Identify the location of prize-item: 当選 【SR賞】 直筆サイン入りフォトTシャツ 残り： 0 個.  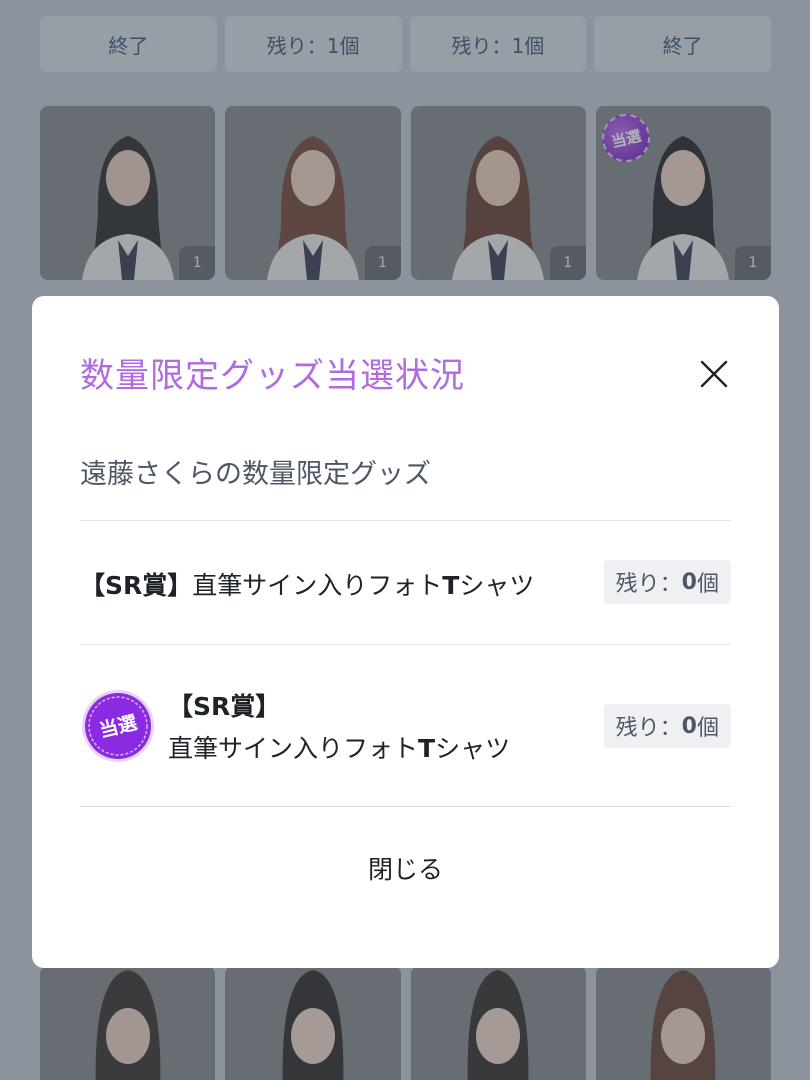
(405, 727).